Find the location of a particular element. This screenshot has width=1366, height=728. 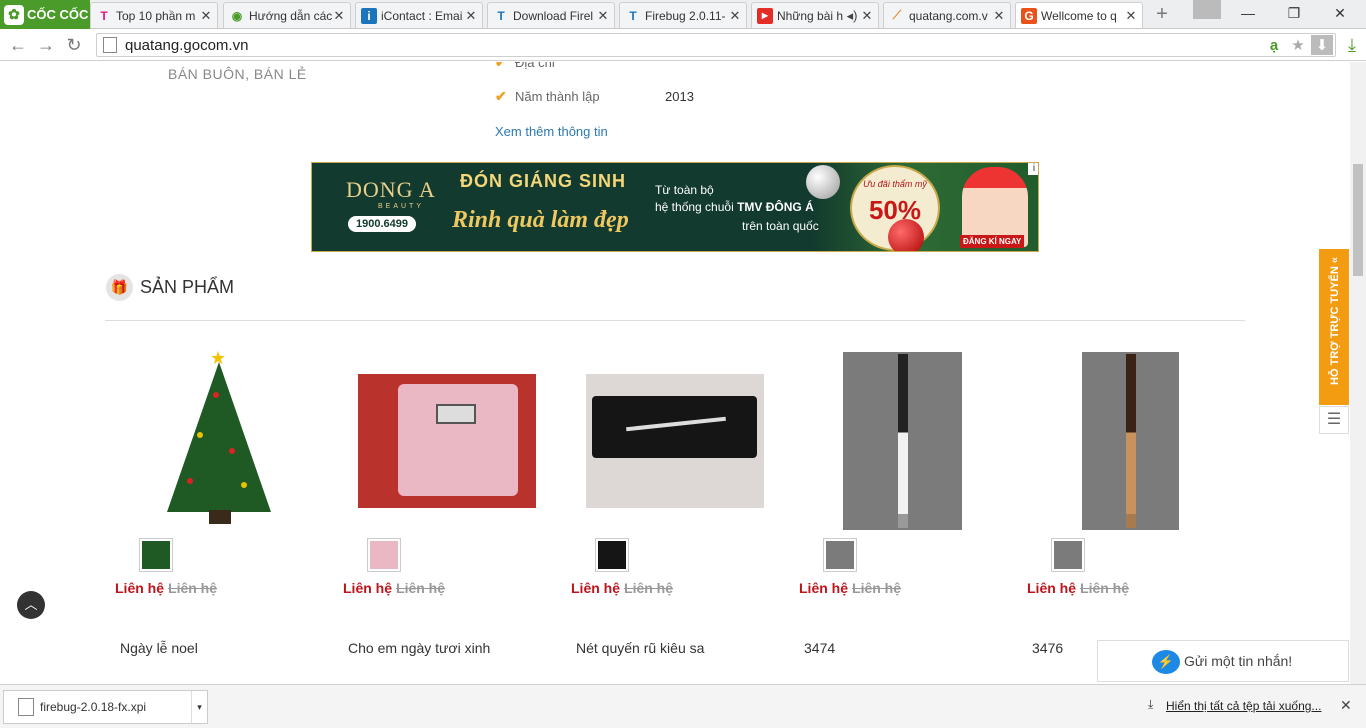

support-tab-label: HỖ TRỢ TRỰC TUYẾN « is located at coordinates (1335, 321).